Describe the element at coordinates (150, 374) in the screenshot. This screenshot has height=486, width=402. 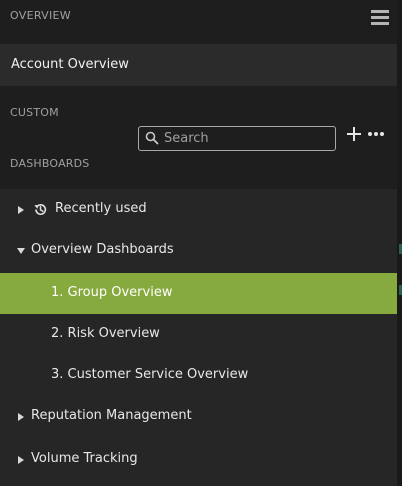
I see `tree-item-label: 3. Customer Service Overview` at that location.